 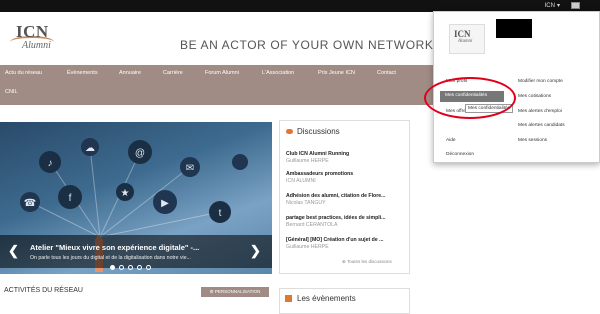 What do you see at coordinates (326, 298) in the screenshot?
I see `events-title: Les évènements` at bounding box center [326, 298].